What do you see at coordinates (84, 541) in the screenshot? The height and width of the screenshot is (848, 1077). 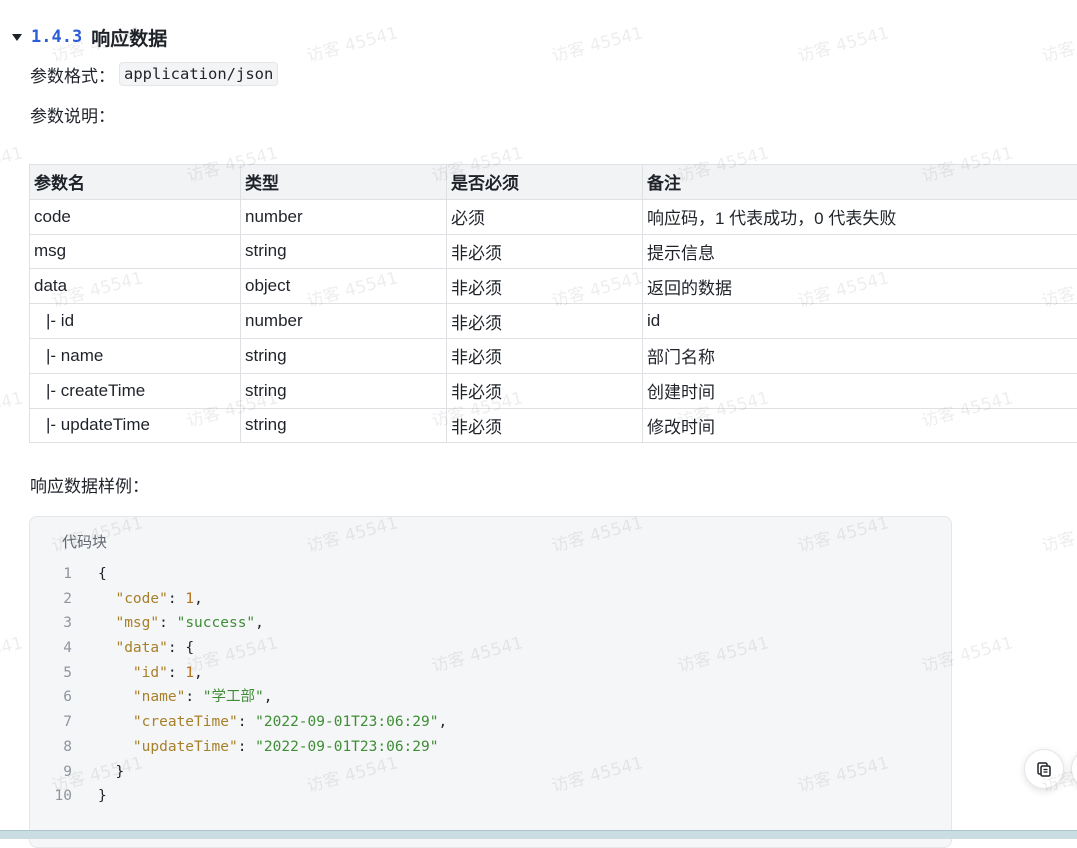 I see `code-block-caption: 代码块` at bounding box center [84, 541].